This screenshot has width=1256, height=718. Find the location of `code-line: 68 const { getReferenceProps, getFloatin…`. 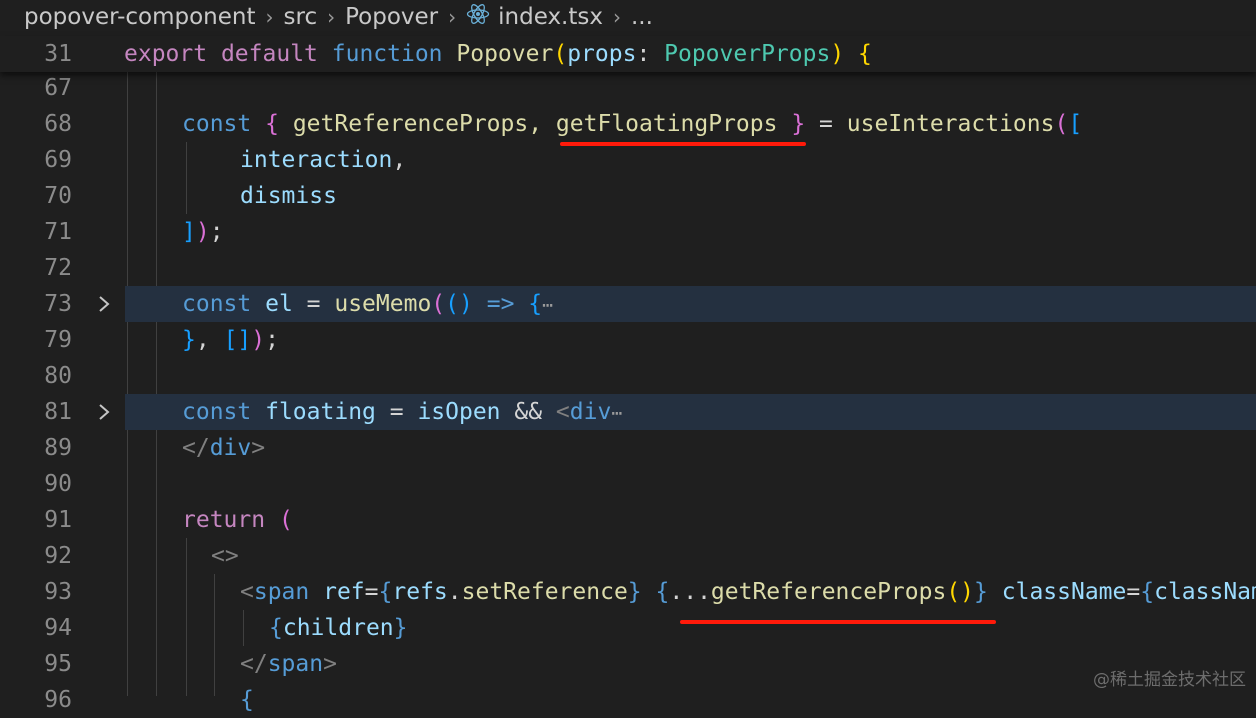

code-line: 68 const { getReferenceProps, getFloatin… is located at coordinates (628, 126).